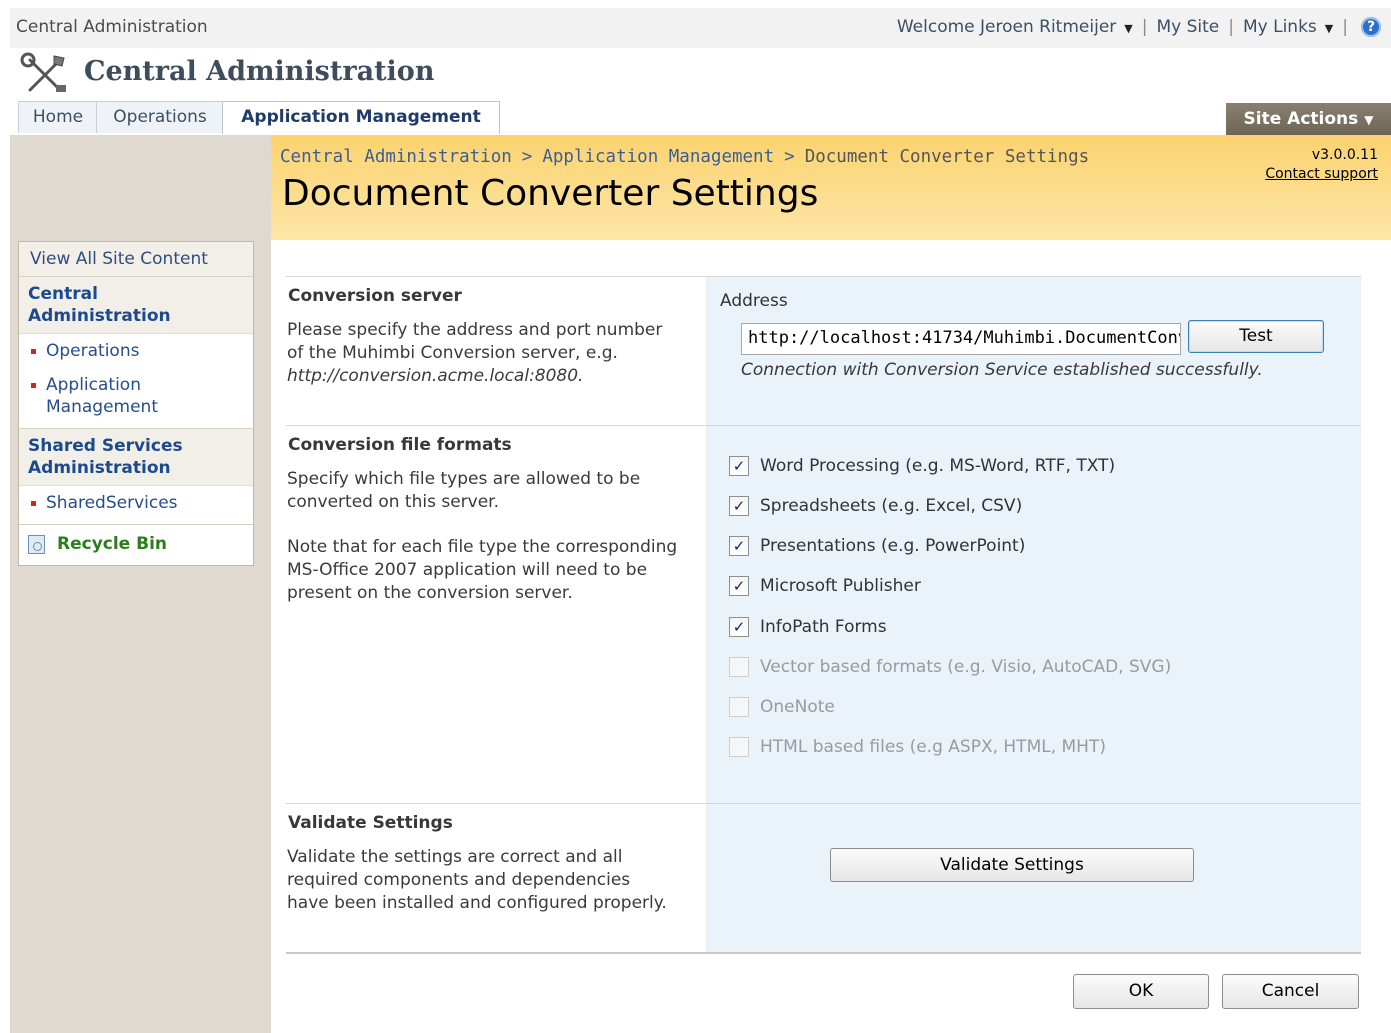 The width and height of the screenshot is (1391, 1033). What do you see at coordinates (1187, 27) in the screenshot?
I see `my-site-link: My Site` at bounding box center [1187, 27].